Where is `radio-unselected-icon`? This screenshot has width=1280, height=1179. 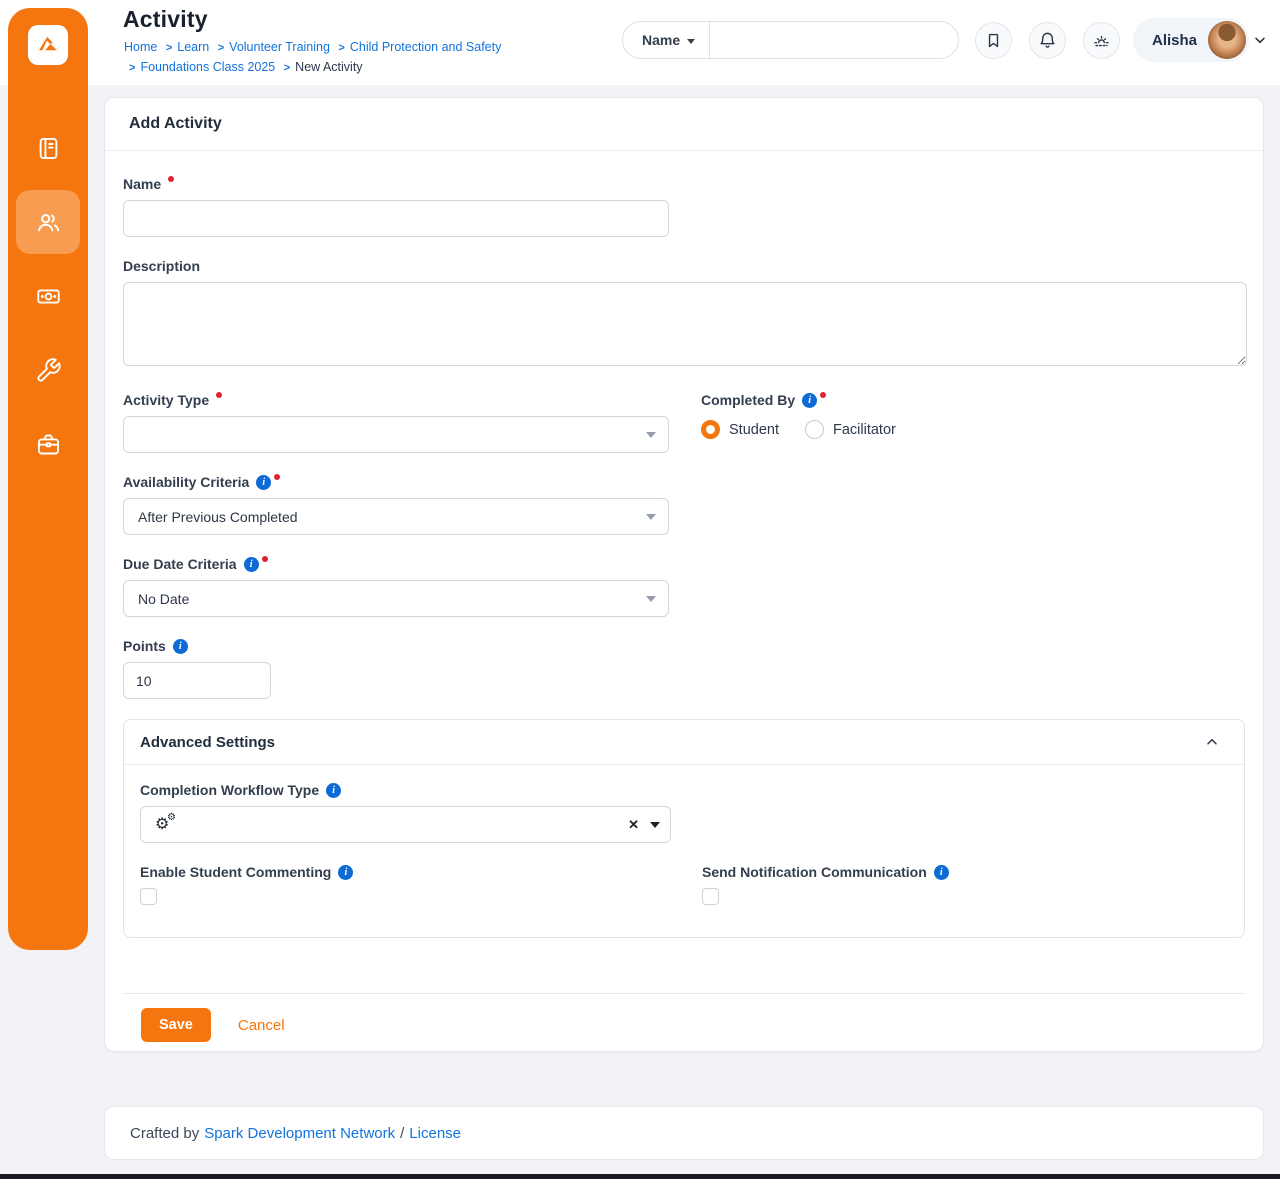
radio-unselected-icon is located at coordinates (814, 429).